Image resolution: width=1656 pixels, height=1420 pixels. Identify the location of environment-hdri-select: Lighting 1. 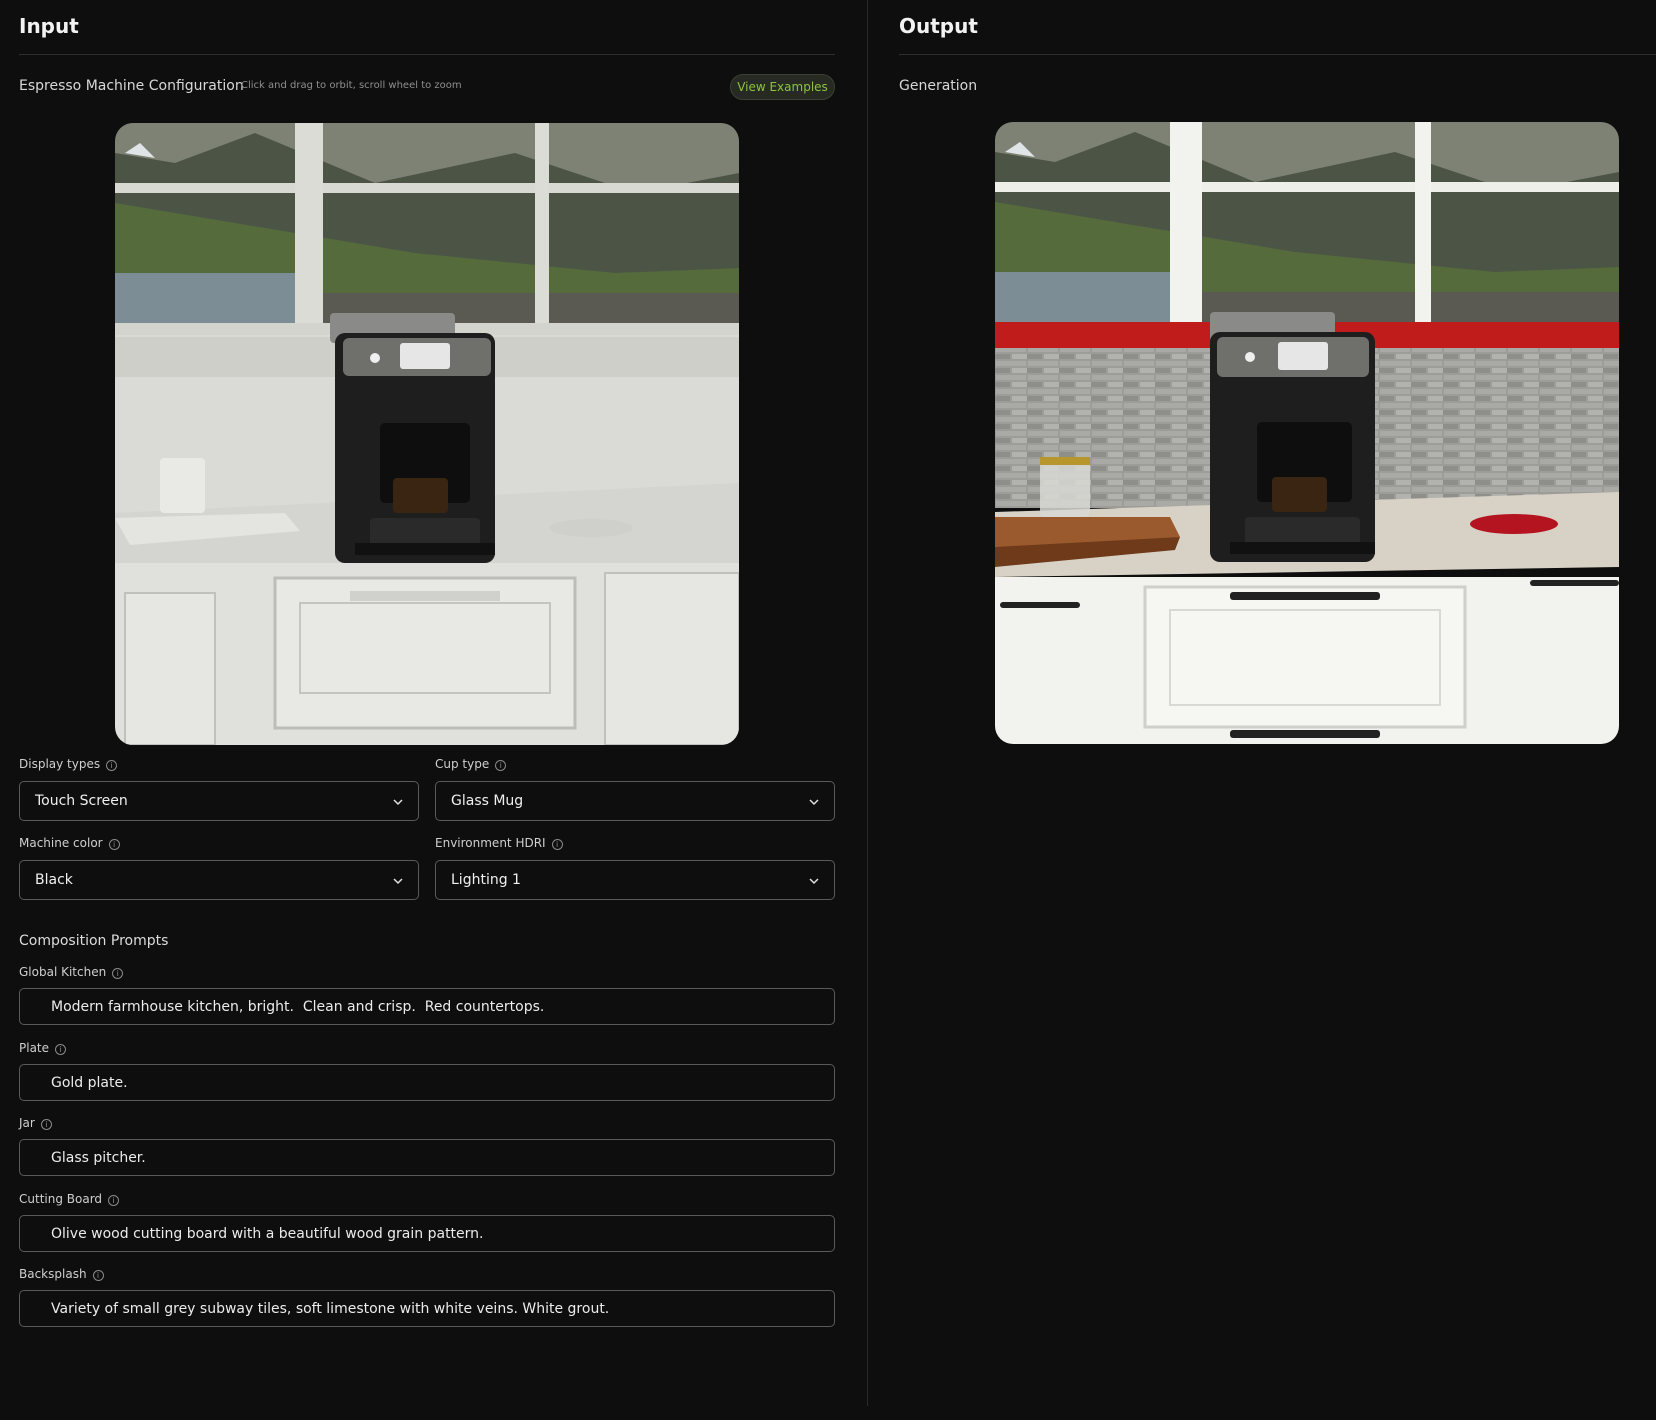
(635, 880).